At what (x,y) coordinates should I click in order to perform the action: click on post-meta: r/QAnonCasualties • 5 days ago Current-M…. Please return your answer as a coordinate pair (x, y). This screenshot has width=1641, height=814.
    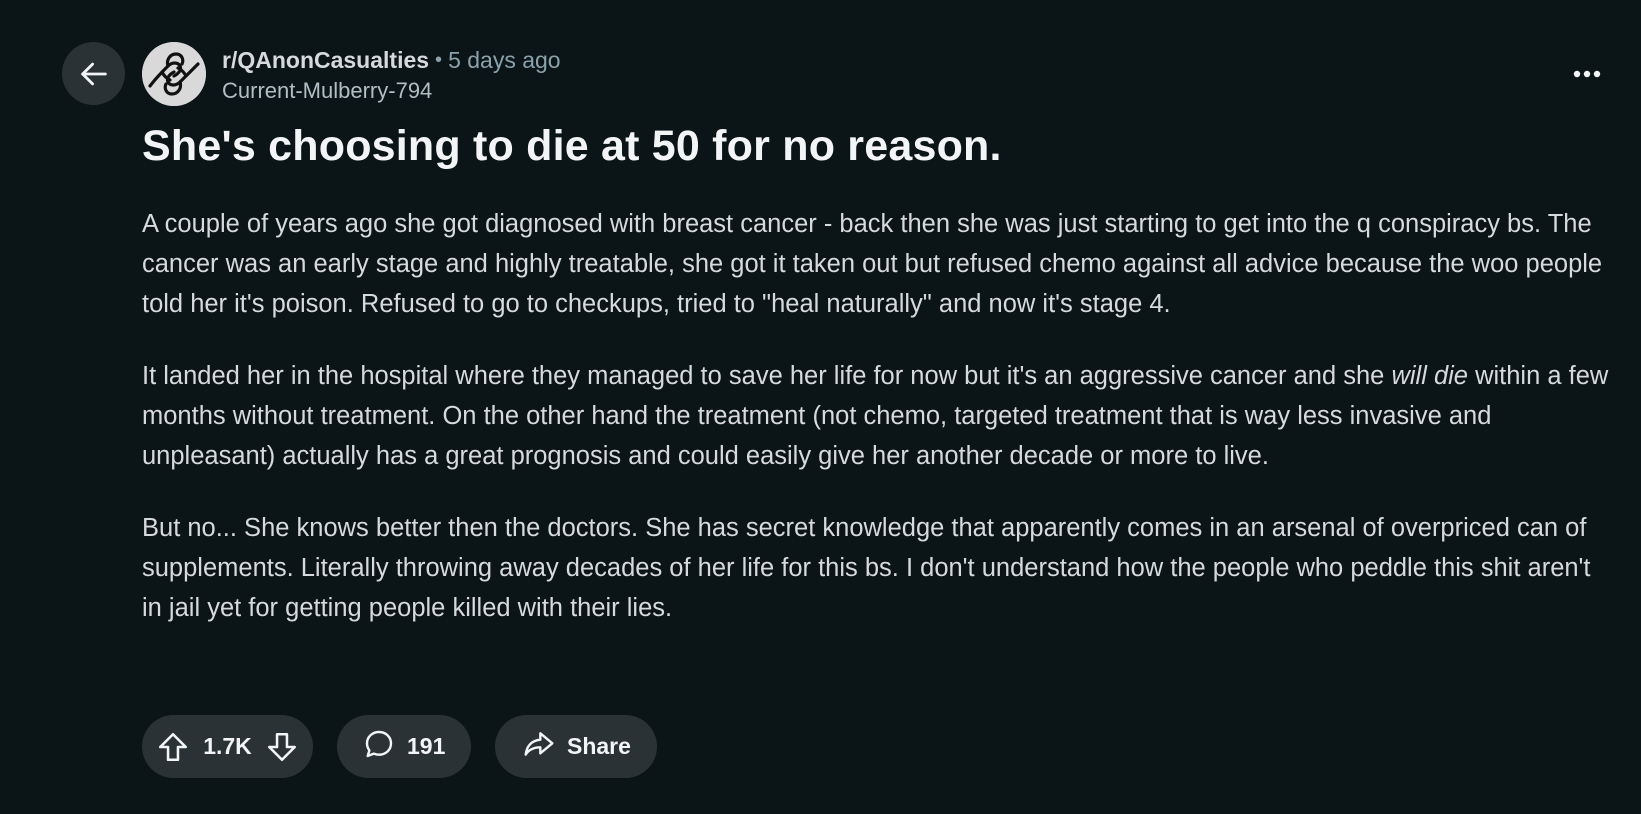
    Looking at the image, I should click on (391, 75).